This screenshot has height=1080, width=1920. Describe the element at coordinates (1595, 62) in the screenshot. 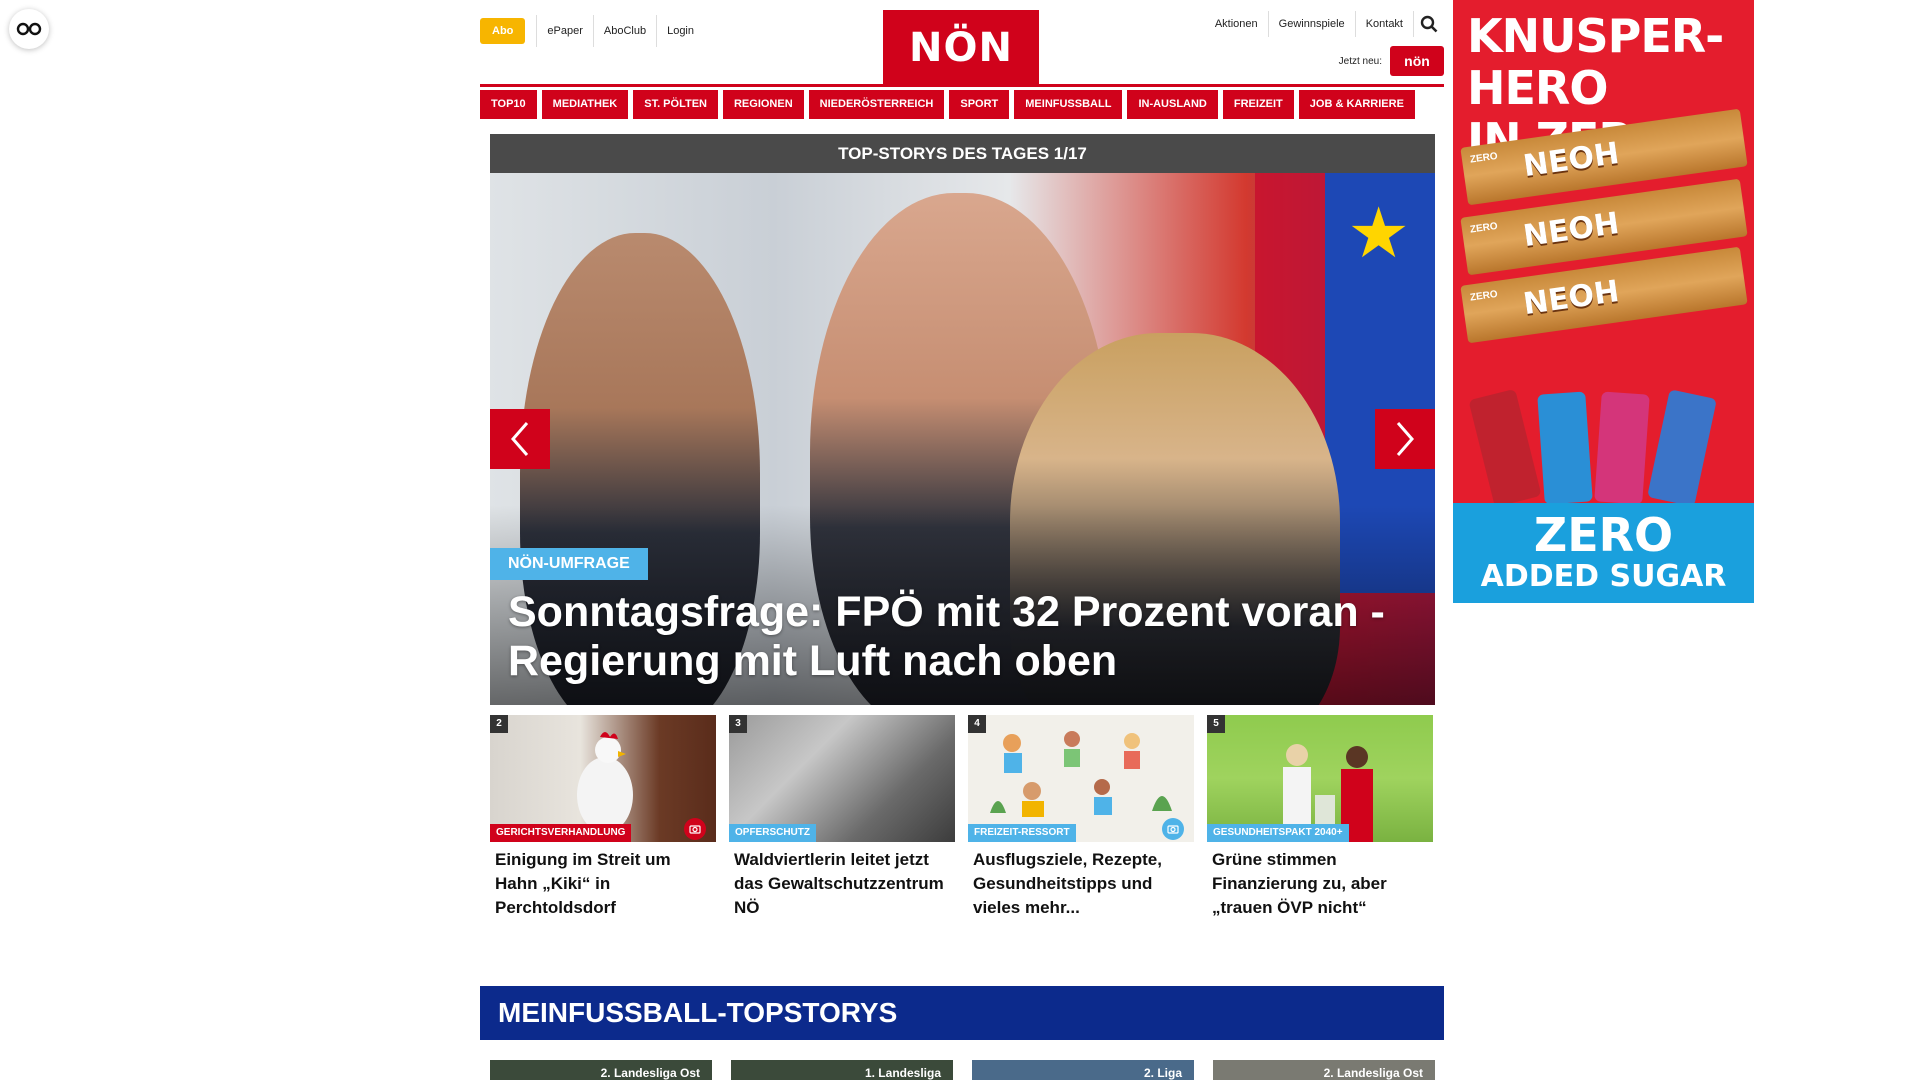

I see `ad-headline-line: KNUSPER-HERO` at that location.